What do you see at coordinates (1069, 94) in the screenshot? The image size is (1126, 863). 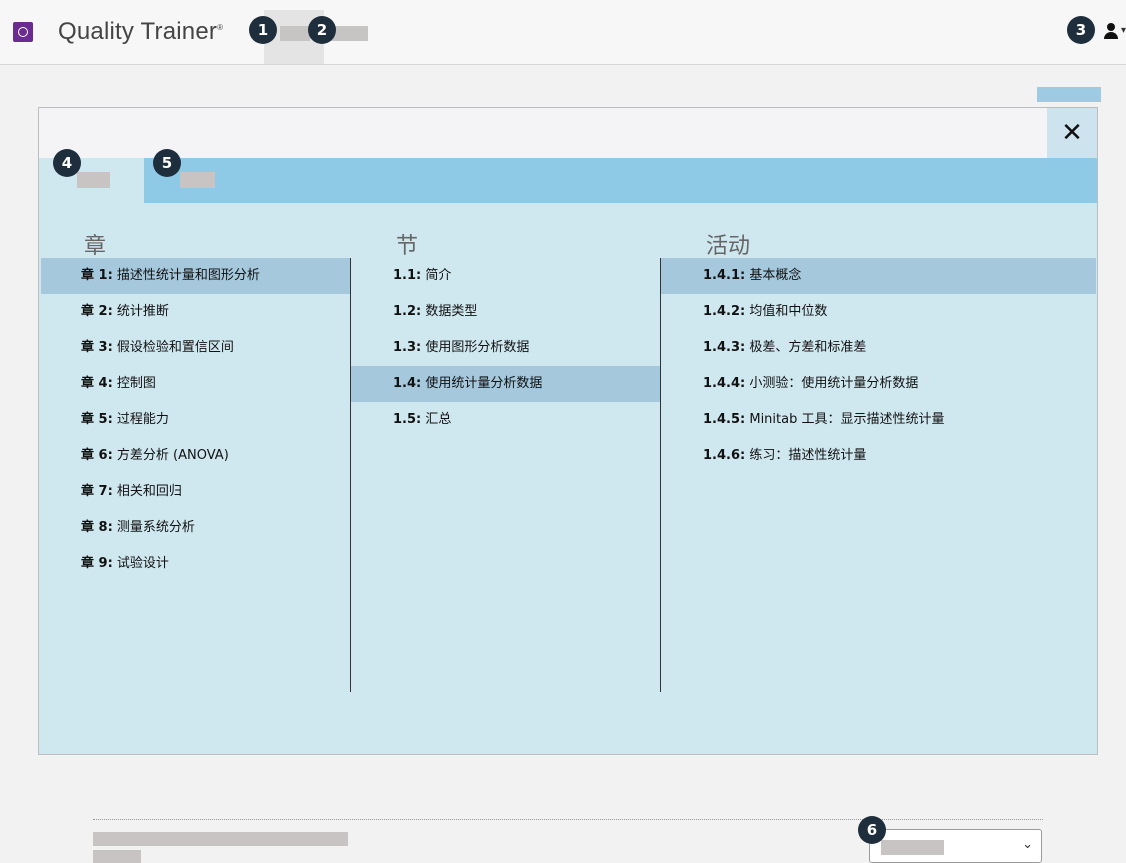 I see `top-right-action-button` at bounding box center [1069, 94].